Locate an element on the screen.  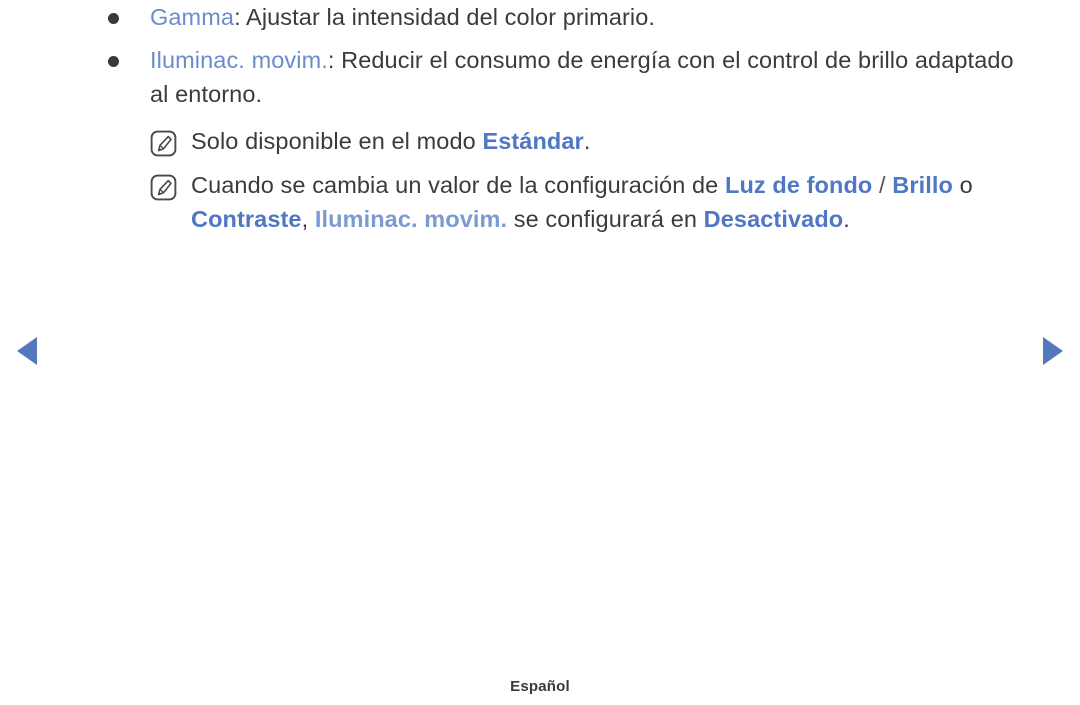
language-footer: Español is located at coordinates (540, 686).